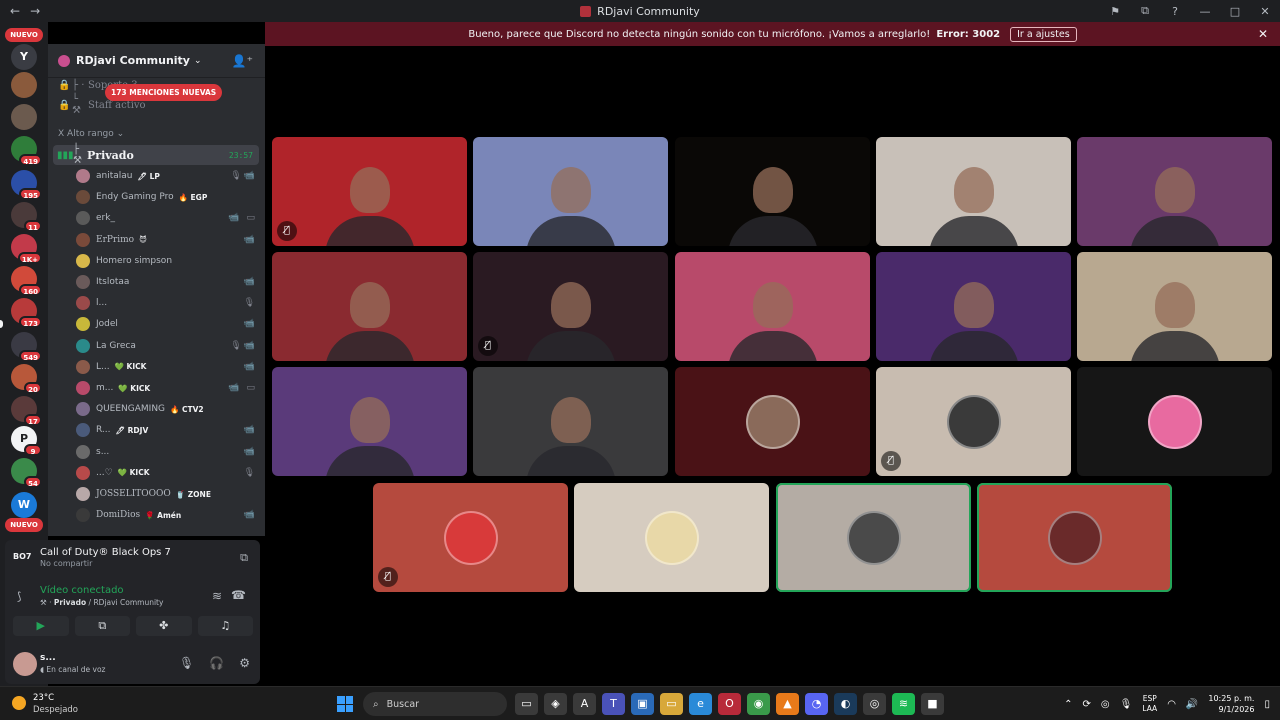  What do you see at coordinates (19, 596) in the screenshot?
I see `signal-icon: ⟆` at bounding box center [19, 596].